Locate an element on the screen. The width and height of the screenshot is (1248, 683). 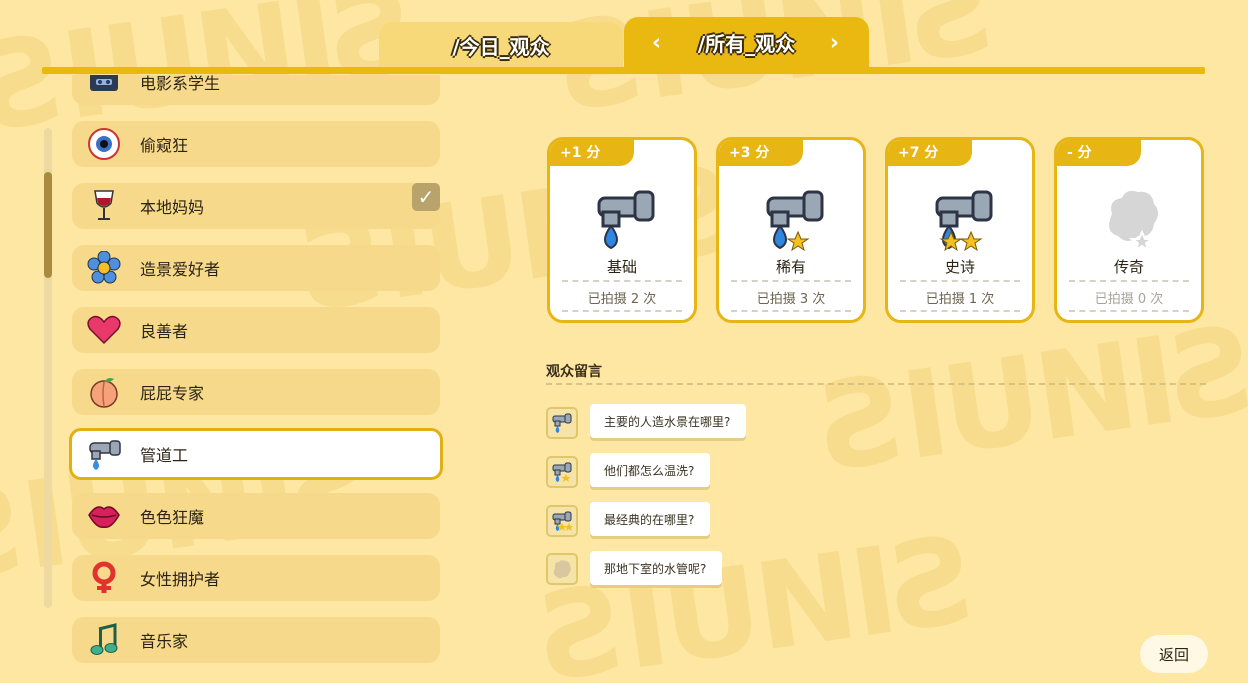
list-item-film-student: 电影系学生 is located at coordinates (256, 90).